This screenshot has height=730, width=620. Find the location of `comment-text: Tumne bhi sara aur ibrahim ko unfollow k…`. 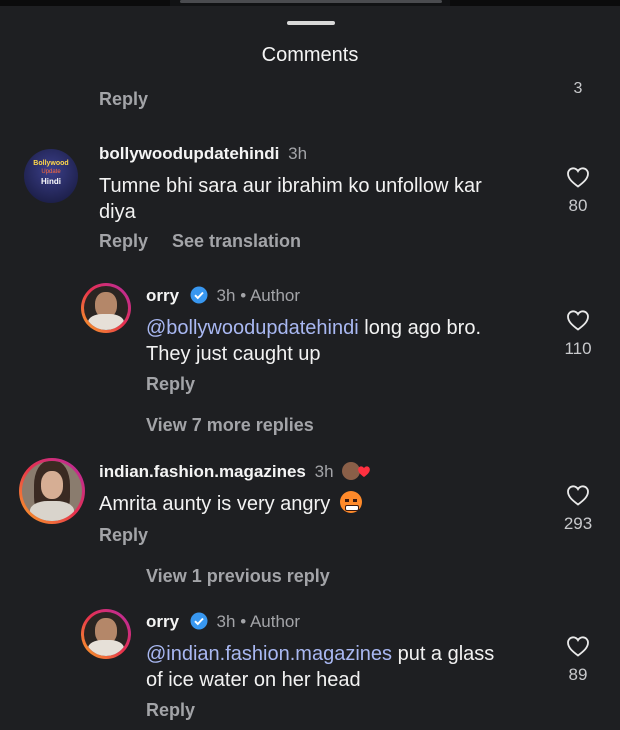

comment-text: Tumne bhi sara aur ibrahim ko unfollow k… is located at coordinates (290, 199).